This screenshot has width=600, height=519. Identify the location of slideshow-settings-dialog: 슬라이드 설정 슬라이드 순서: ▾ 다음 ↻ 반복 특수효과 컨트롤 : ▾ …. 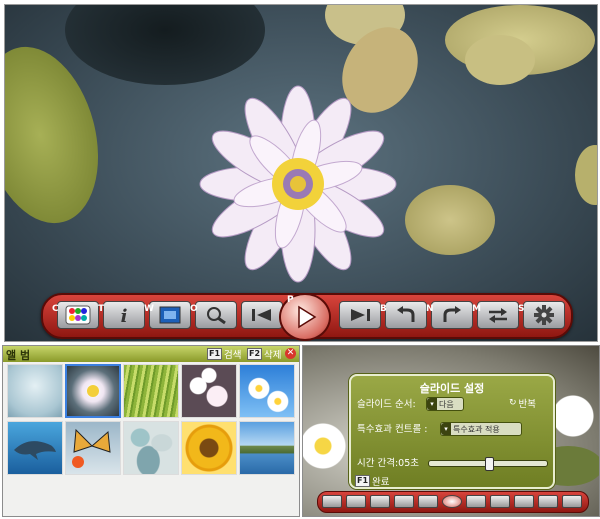
(452, 431).